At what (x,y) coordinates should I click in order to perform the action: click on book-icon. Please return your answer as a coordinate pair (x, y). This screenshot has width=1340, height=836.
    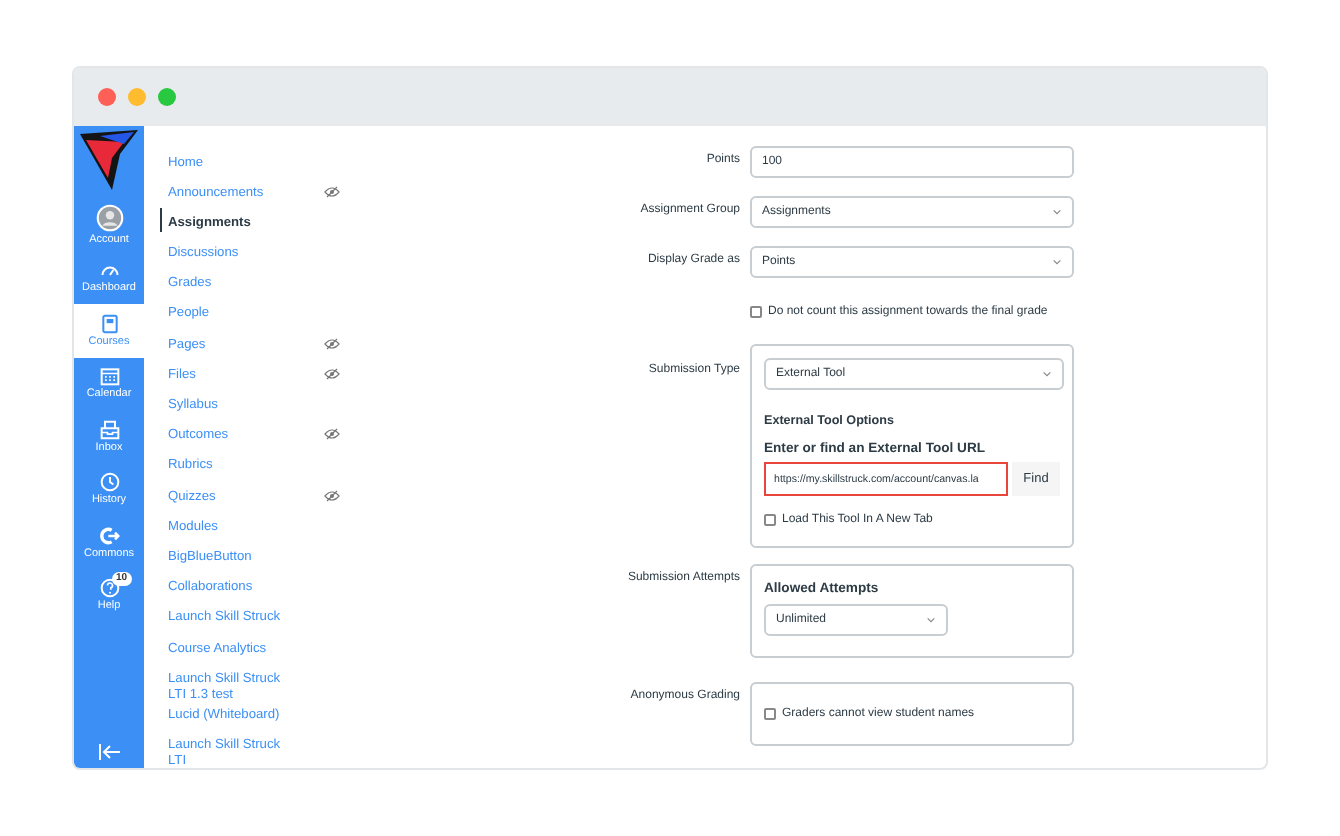
    Looking at the image, I should click on (109, 323).